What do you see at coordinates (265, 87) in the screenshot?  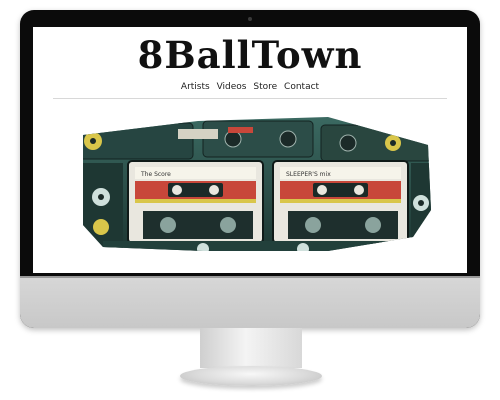 I see `nav-item-store: Store` at bounding box center [265, 87].